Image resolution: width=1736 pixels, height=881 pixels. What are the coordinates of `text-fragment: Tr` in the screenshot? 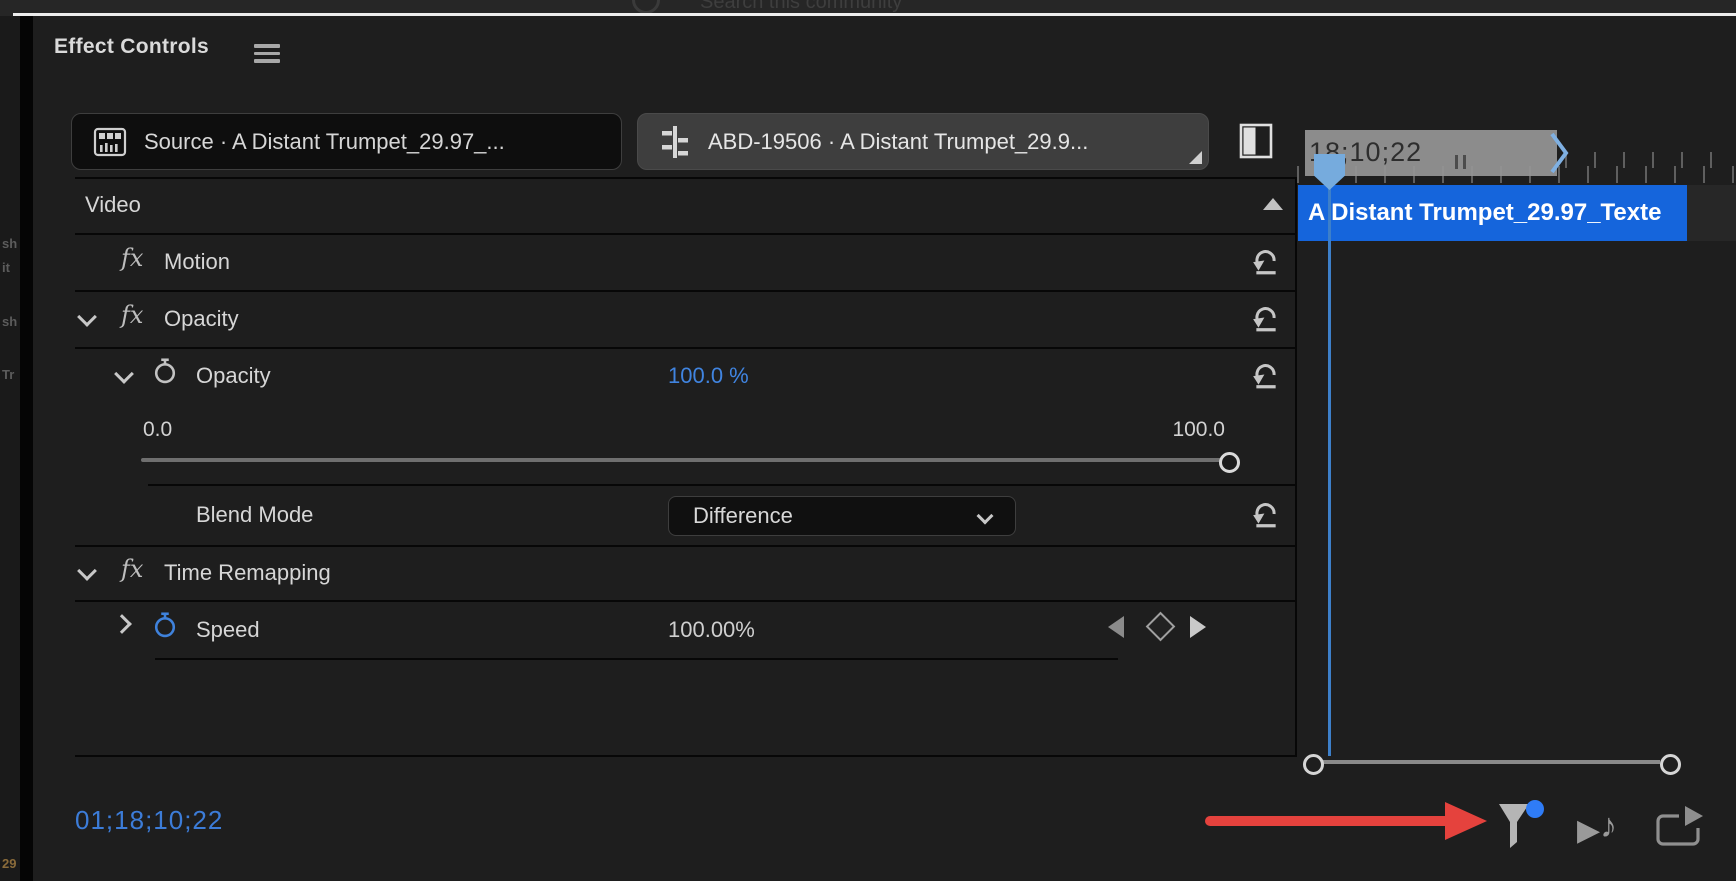 It's located at (8, 374).